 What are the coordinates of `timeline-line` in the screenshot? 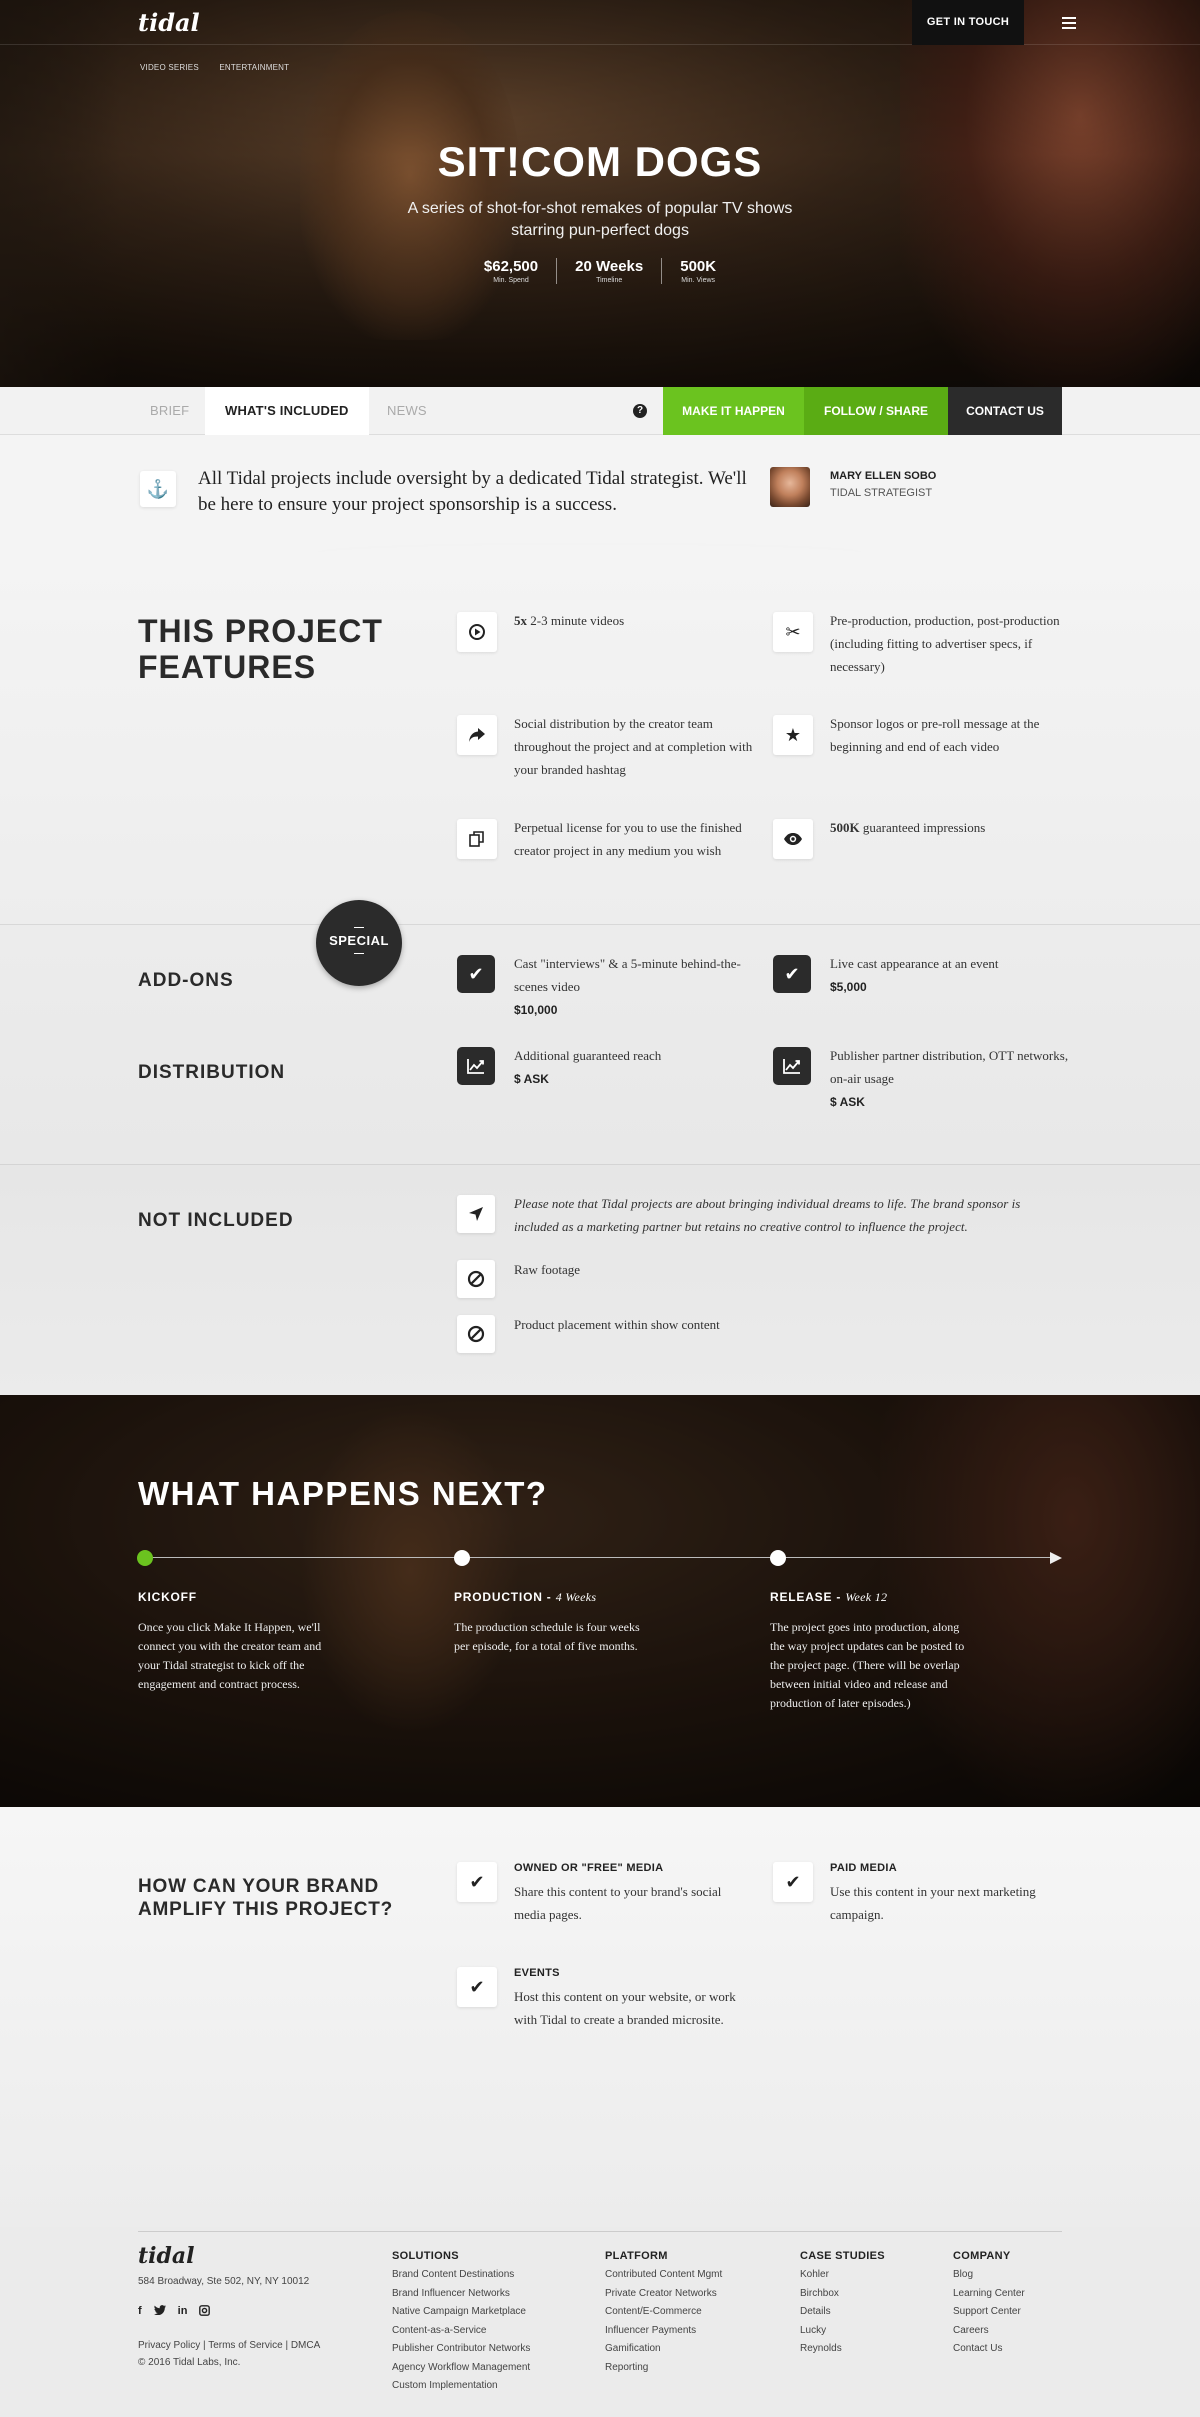 It's located at (602, 1557).